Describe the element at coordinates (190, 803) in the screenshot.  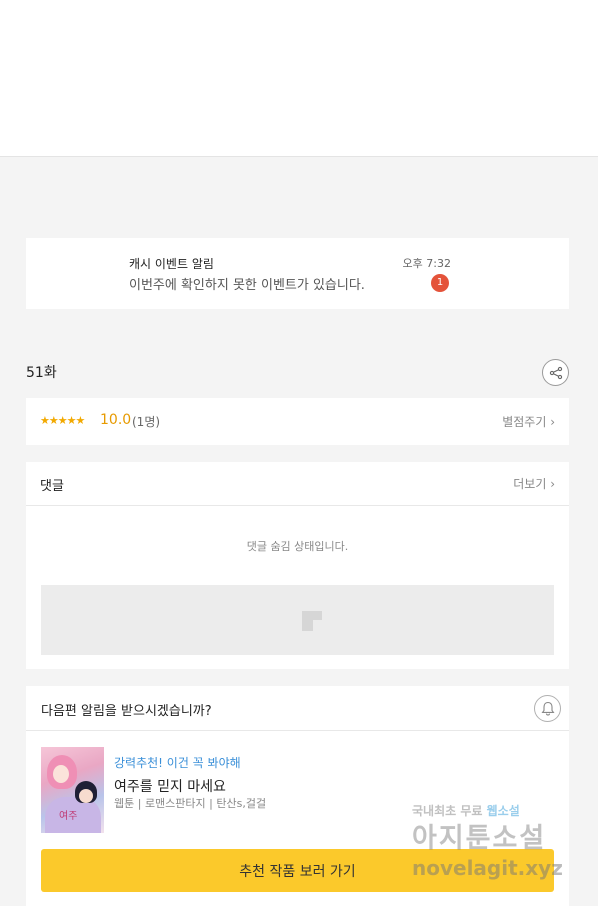
I see `book-tags: 웹툰 | 로맨스판타지 | 탄산s,걸걸` at that location.